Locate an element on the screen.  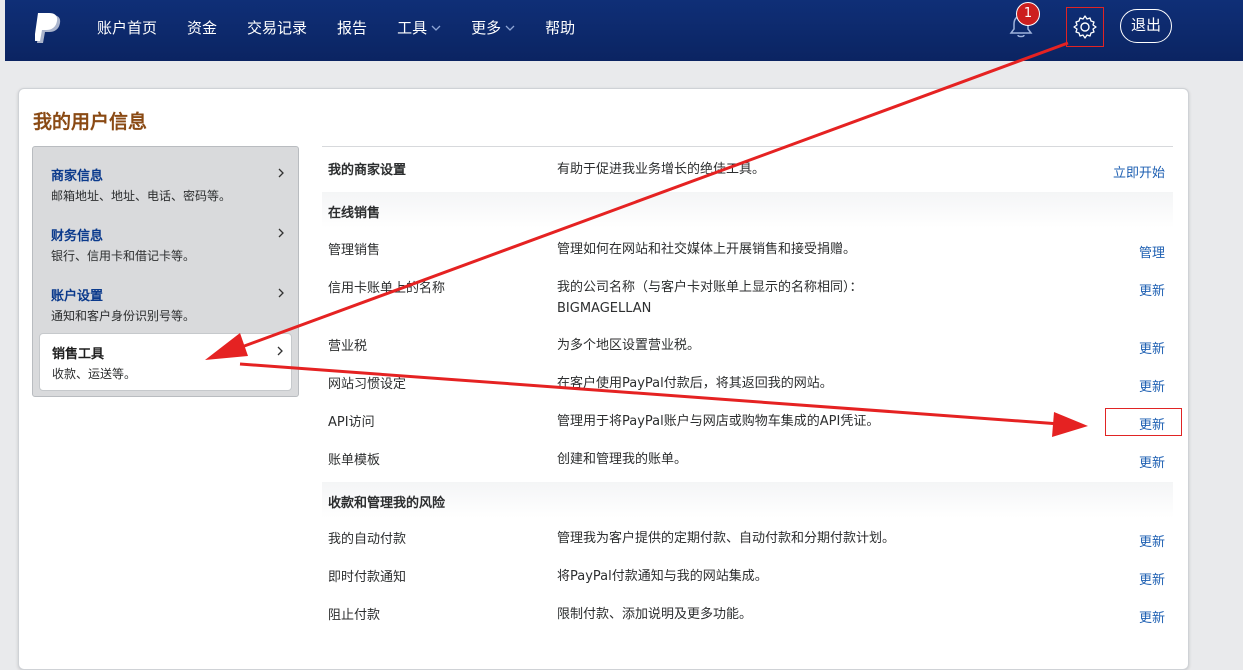
page-title: 我的用户信息 is located at coordinates (90, 122).